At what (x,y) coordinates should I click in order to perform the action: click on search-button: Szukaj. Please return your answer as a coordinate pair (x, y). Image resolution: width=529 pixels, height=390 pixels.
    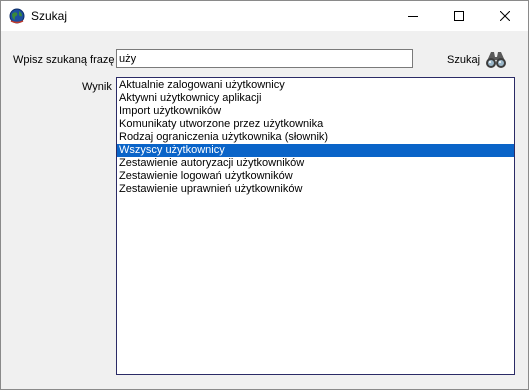
    Looking at the image, I should click on (482, 60).